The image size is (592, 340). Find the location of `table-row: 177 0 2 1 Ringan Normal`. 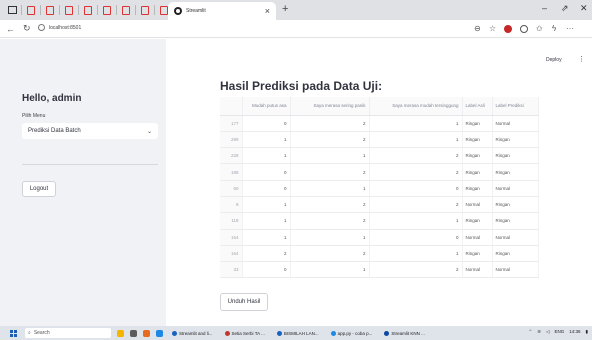

table-row: 177 0 2 1 Ringan Normal is located at coordinates (379, 123).